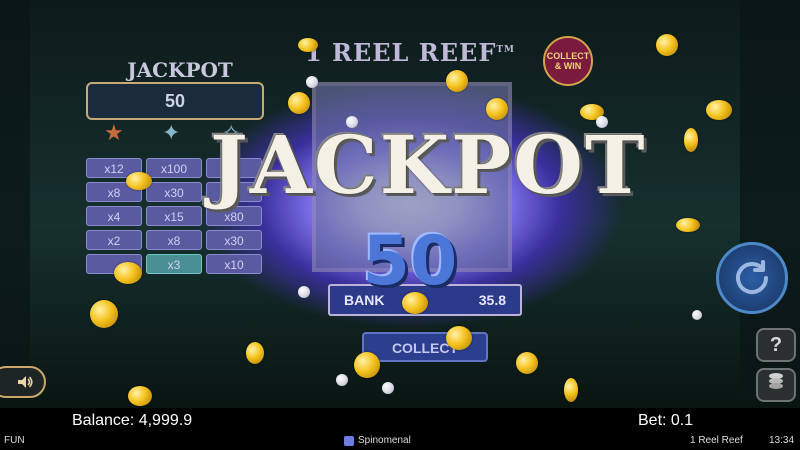 The image size is (800, 450). I want to click on coins-button, so click(776, 385).